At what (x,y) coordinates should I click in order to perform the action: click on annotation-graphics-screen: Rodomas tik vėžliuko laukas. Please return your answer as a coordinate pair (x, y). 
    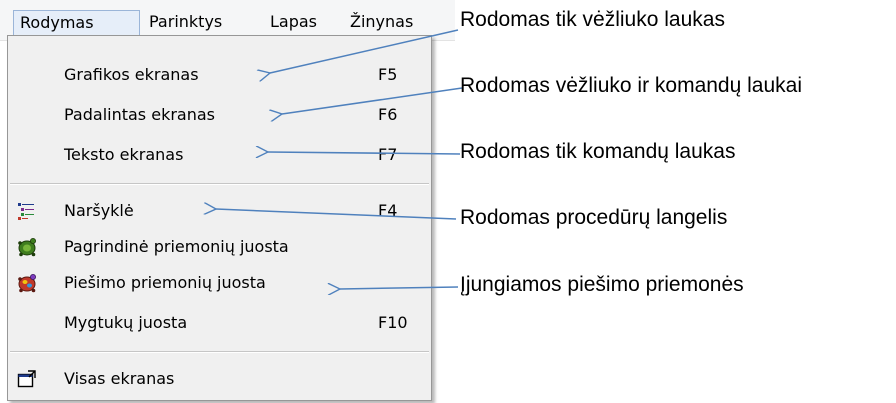
    Looking at the image, I should click on (592, 19).